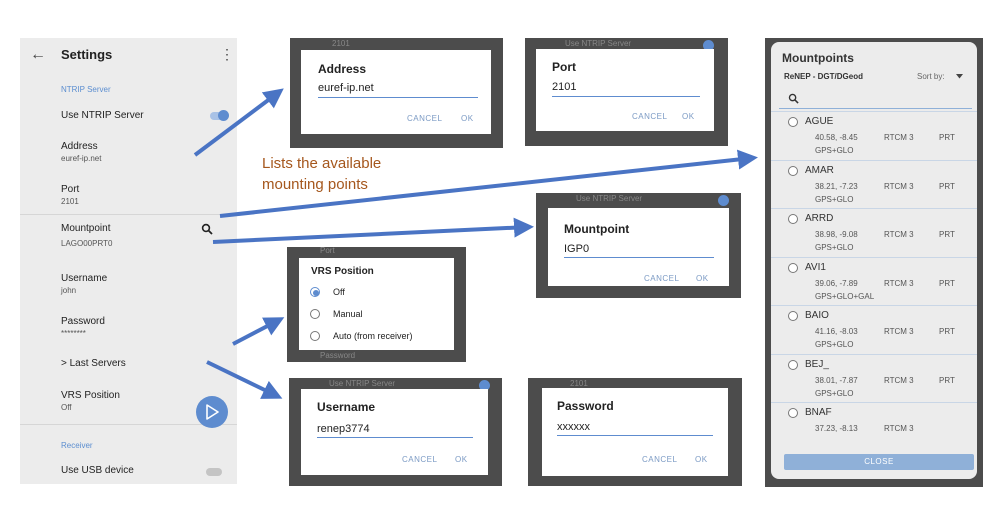 This screenshot has height=515, width=1000. I want to click on arrow-to-mountpoint-dialog, so click(373, 230).